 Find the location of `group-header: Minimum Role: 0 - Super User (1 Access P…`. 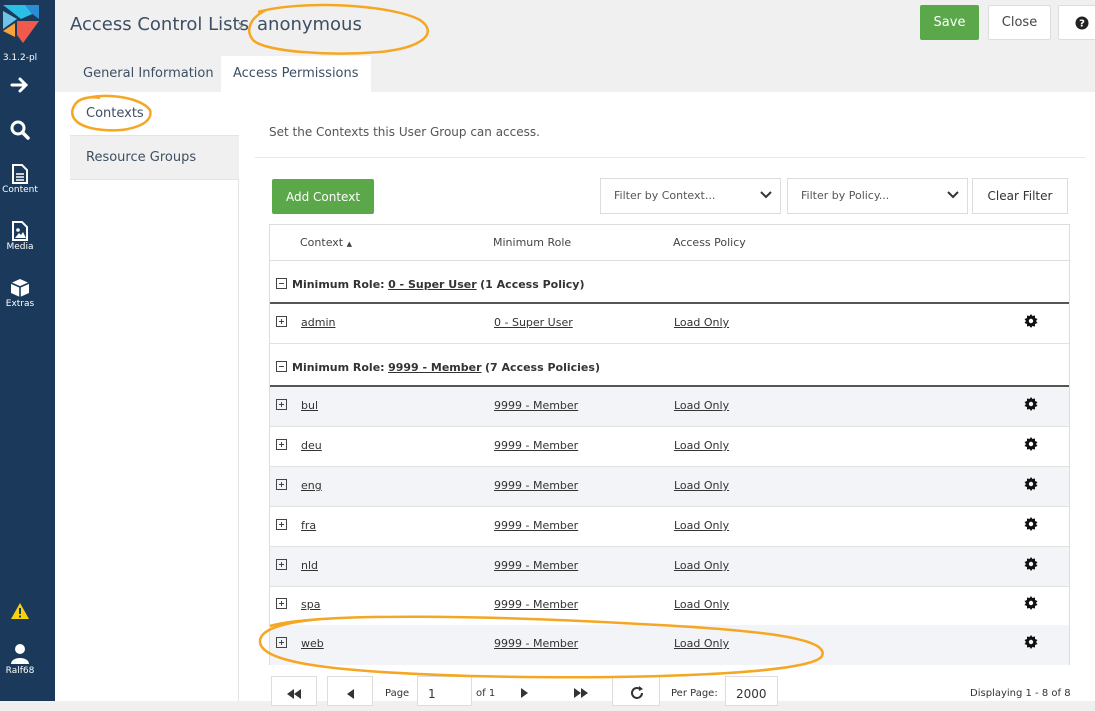

group-header: Minimum Role: 0 - Super User (1 Access P… is located at coordinates (669, 283).